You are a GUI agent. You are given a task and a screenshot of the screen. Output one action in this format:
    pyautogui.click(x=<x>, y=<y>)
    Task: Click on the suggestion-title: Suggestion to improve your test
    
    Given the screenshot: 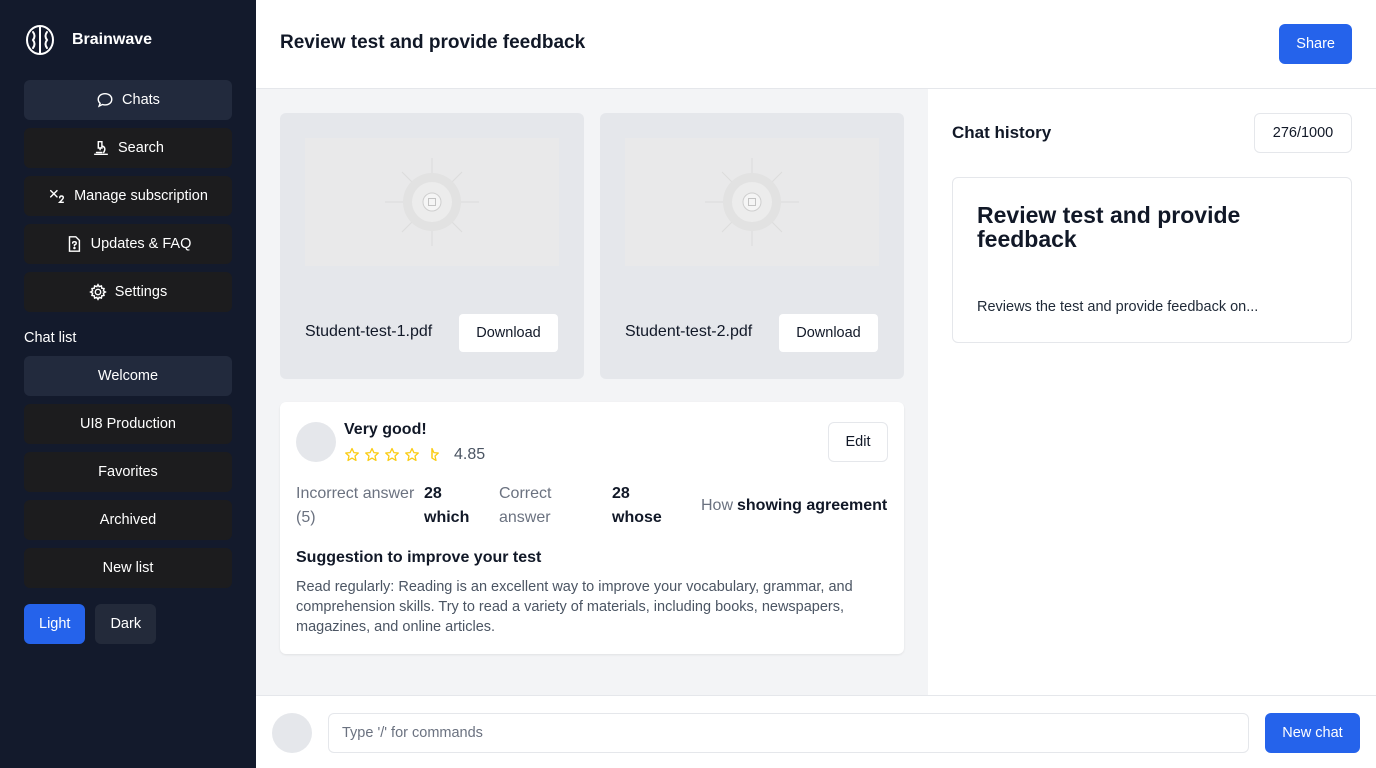 What is the action you would take?
    pyautogui.click(x=419, y=557)
    